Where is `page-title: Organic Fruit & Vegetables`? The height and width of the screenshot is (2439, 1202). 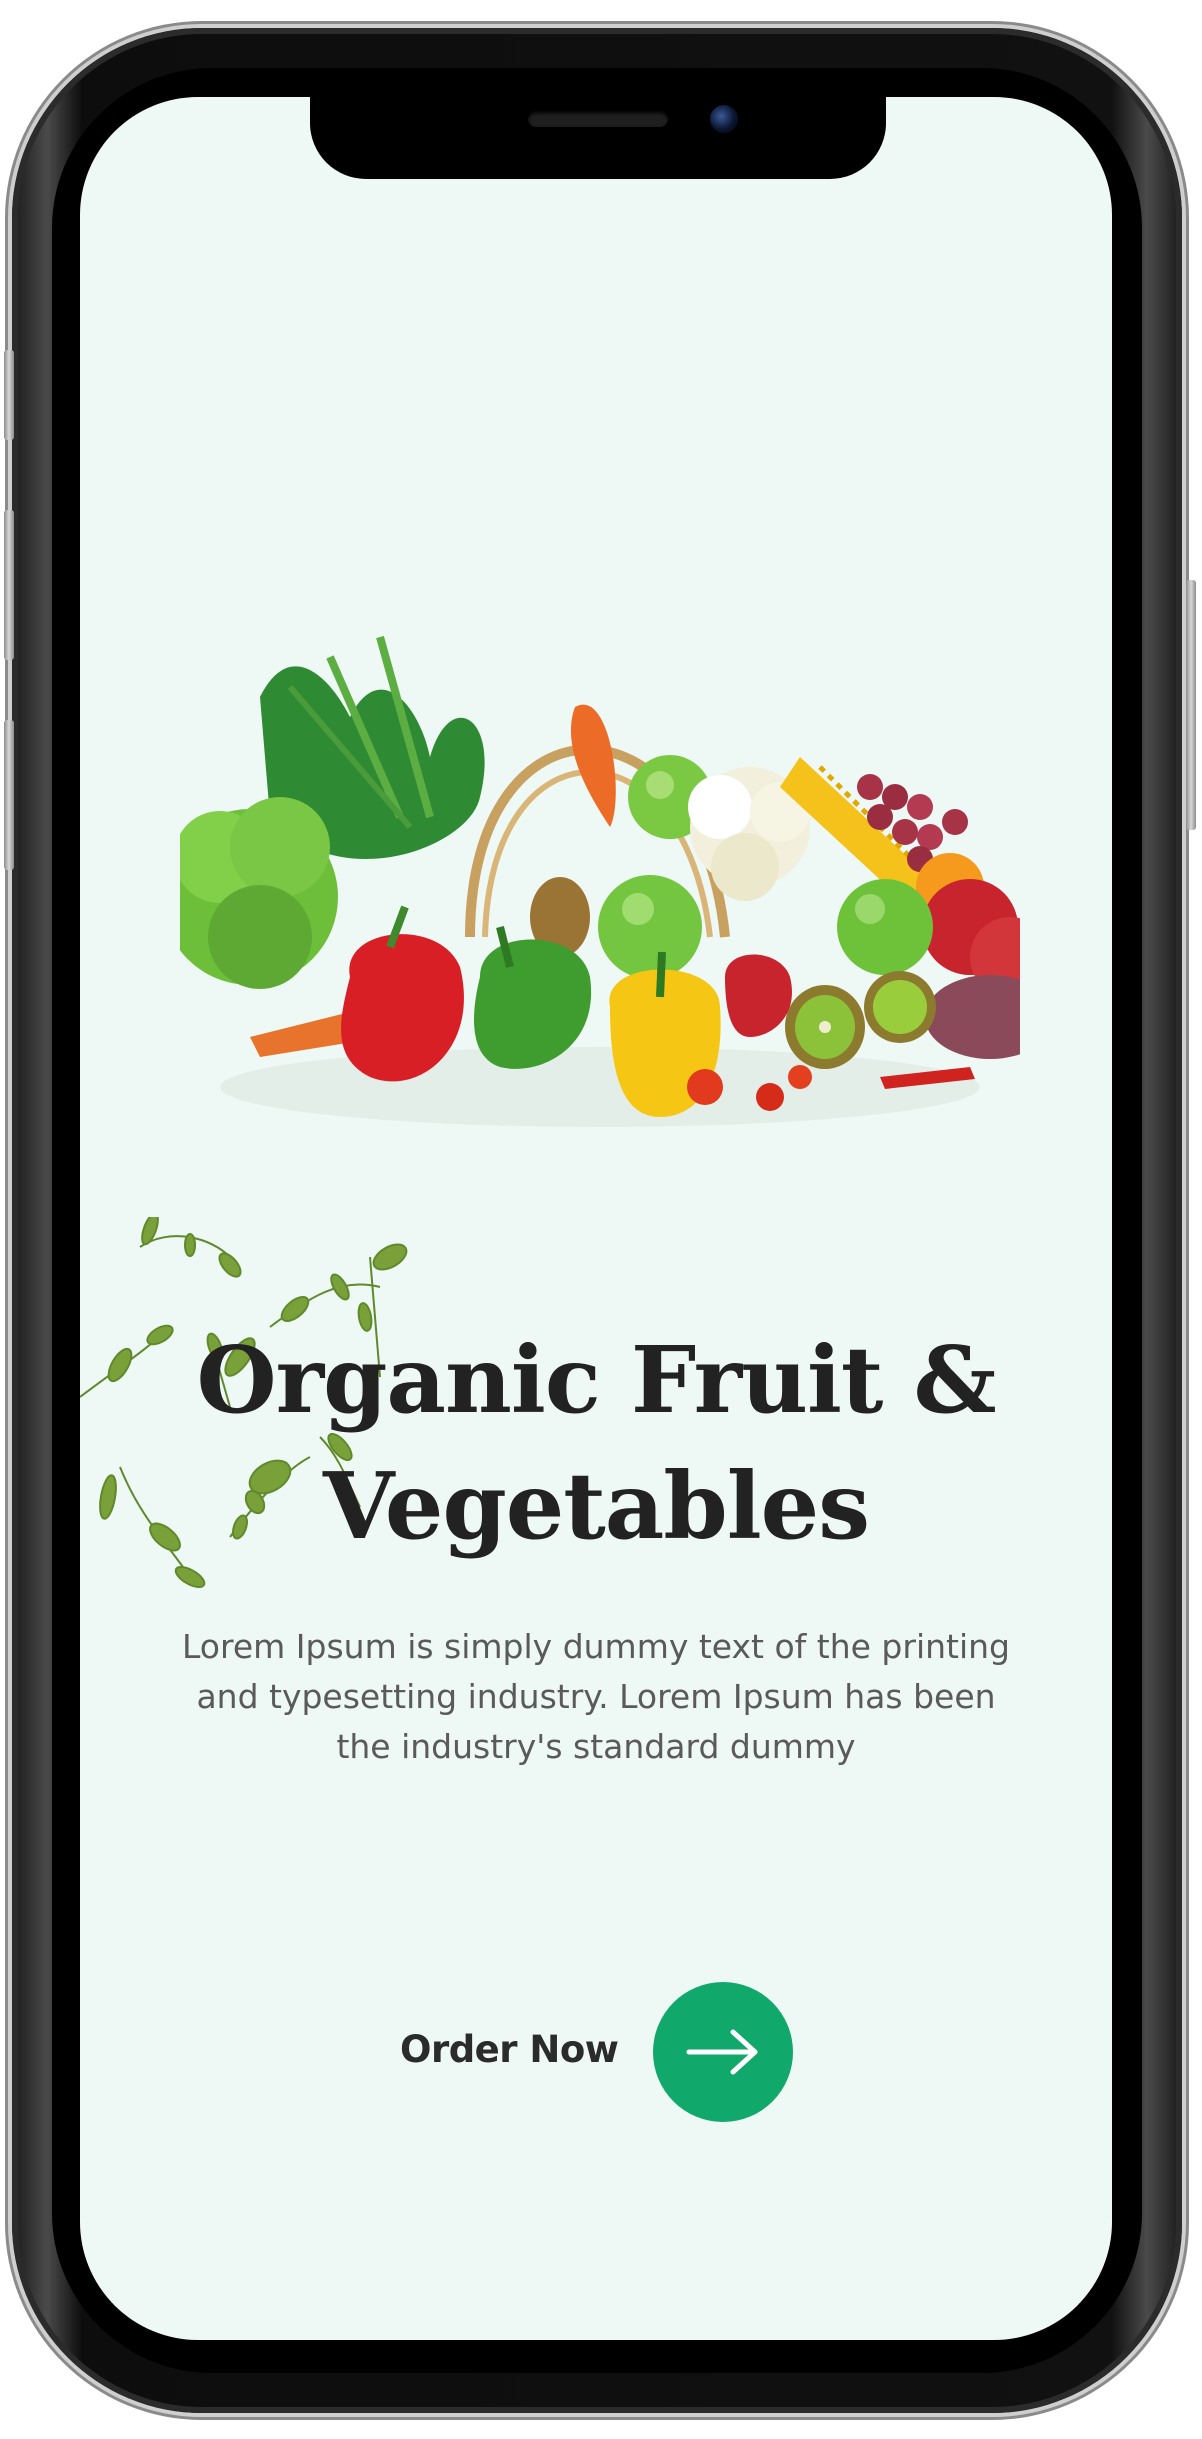
page-title: Organic Fruit & Vegetables is located at coordinates (596, 1443).